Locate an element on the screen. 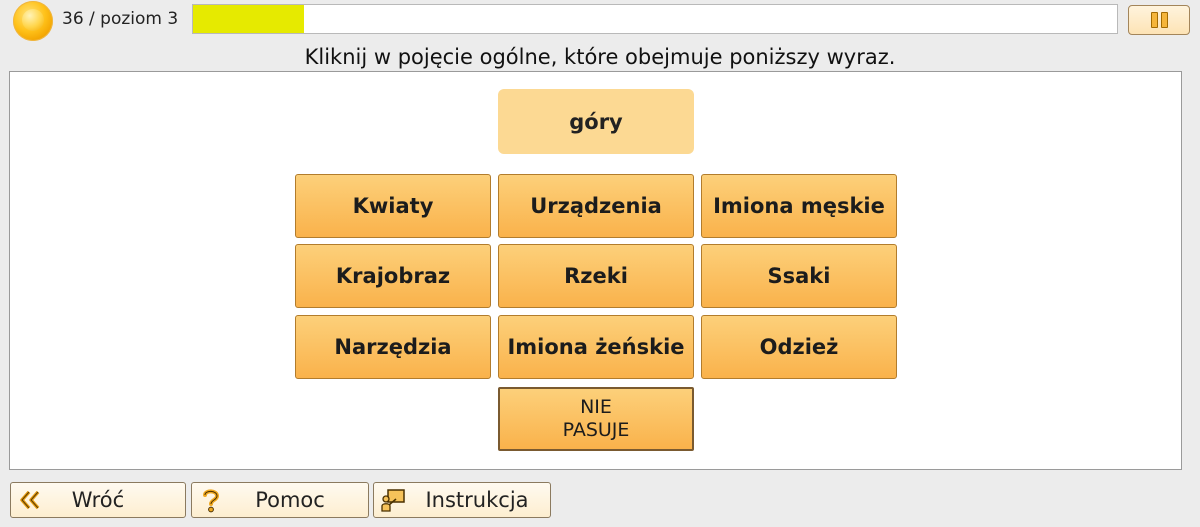 The width and height of the screenshot is (1200, 527). target-word-card: góry is located at coordinates (596, 121).